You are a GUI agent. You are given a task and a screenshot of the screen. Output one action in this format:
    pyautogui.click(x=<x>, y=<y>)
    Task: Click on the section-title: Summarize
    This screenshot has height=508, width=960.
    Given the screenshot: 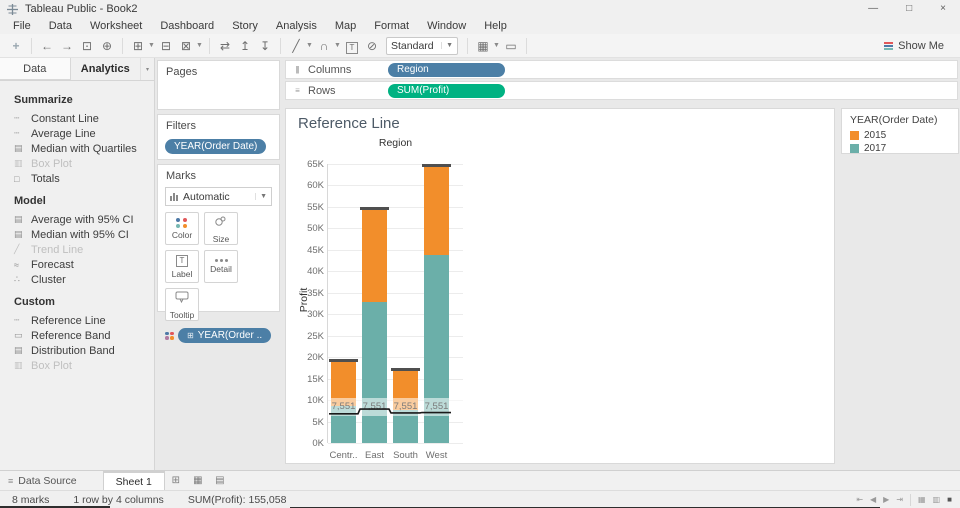 What is the action you would take?
    pyautogui.click(x=43, y=100)
    